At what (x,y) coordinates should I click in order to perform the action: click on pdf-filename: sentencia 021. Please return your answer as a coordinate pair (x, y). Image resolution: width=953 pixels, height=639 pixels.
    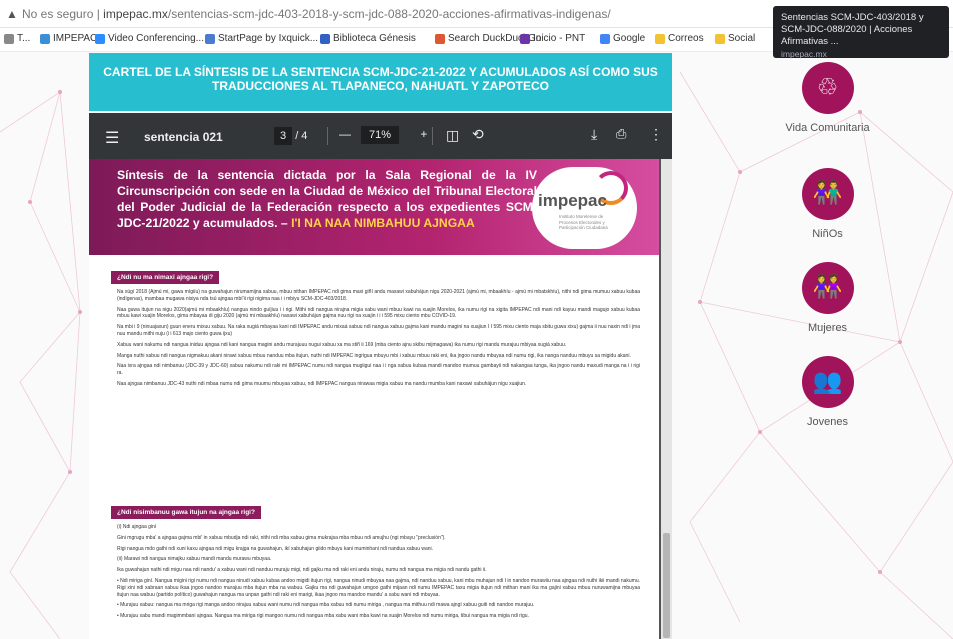
    Looking at the image, I should click on (183, 137).